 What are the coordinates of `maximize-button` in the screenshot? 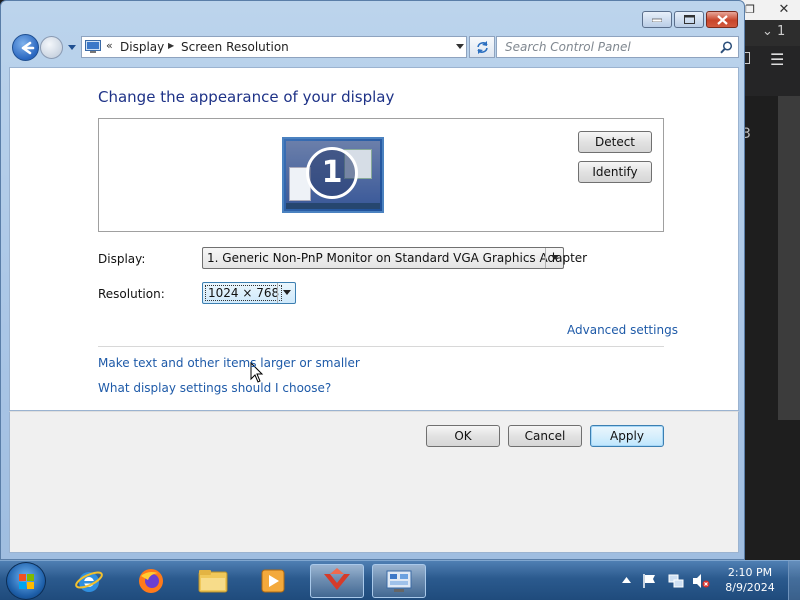 It's located at (689, 19).